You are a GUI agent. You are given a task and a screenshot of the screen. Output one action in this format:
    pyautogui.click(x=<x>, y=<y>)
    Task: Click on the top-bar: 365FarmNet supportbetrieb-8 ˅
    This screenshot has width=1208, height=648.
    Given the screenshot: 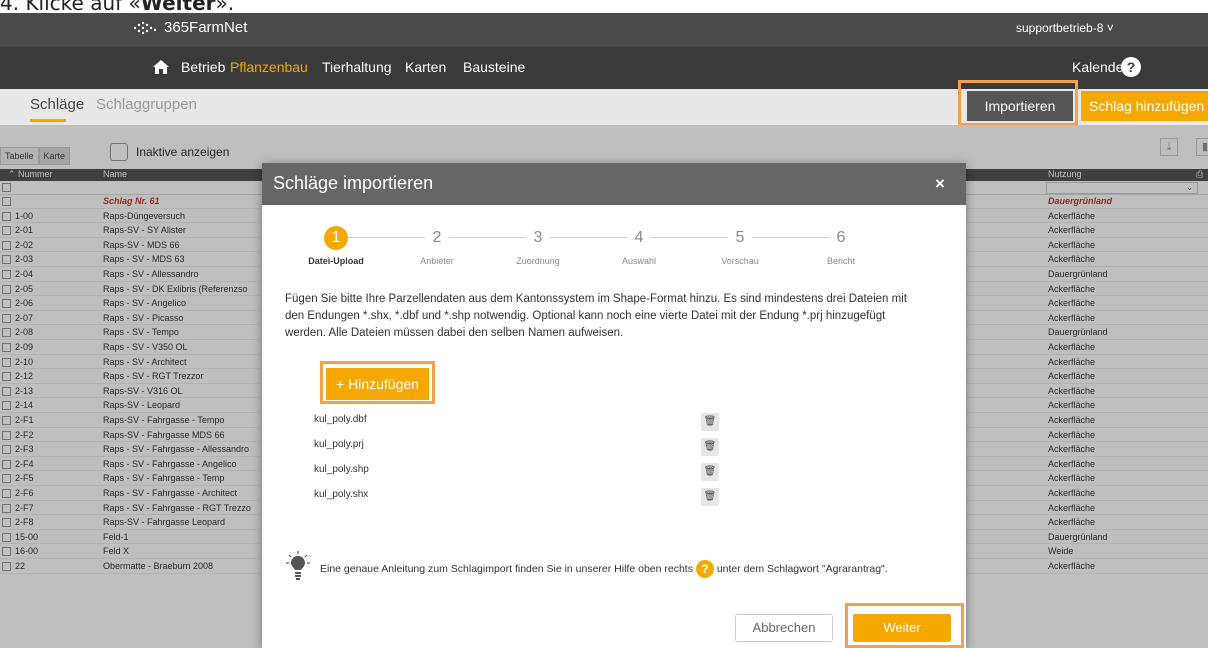 What is the action you would take?
    pyautogui.click(x=604, y=30)
    